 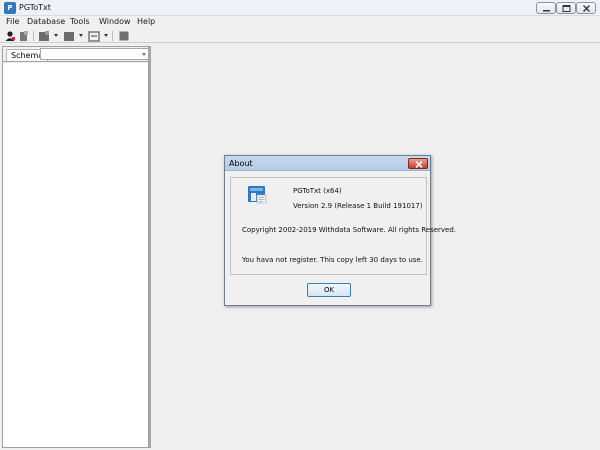 I want to click on maximize-icon, so click(x=566, y=8).